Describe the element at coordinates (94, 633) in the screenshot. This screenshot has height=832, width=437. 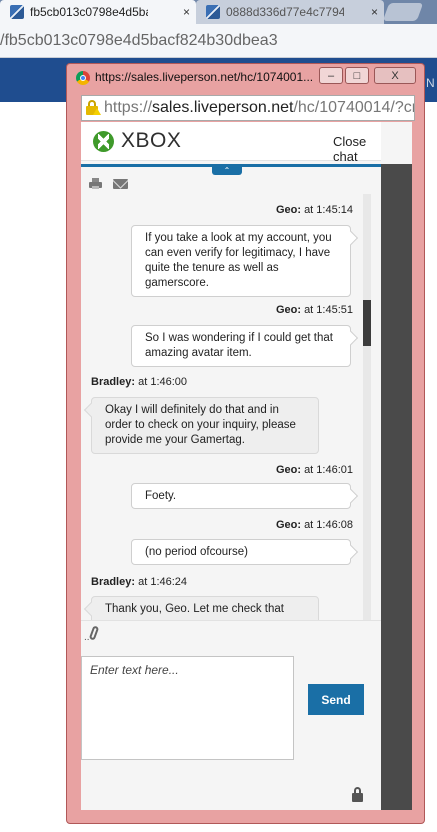
I see `paperclip-icon` at that location.